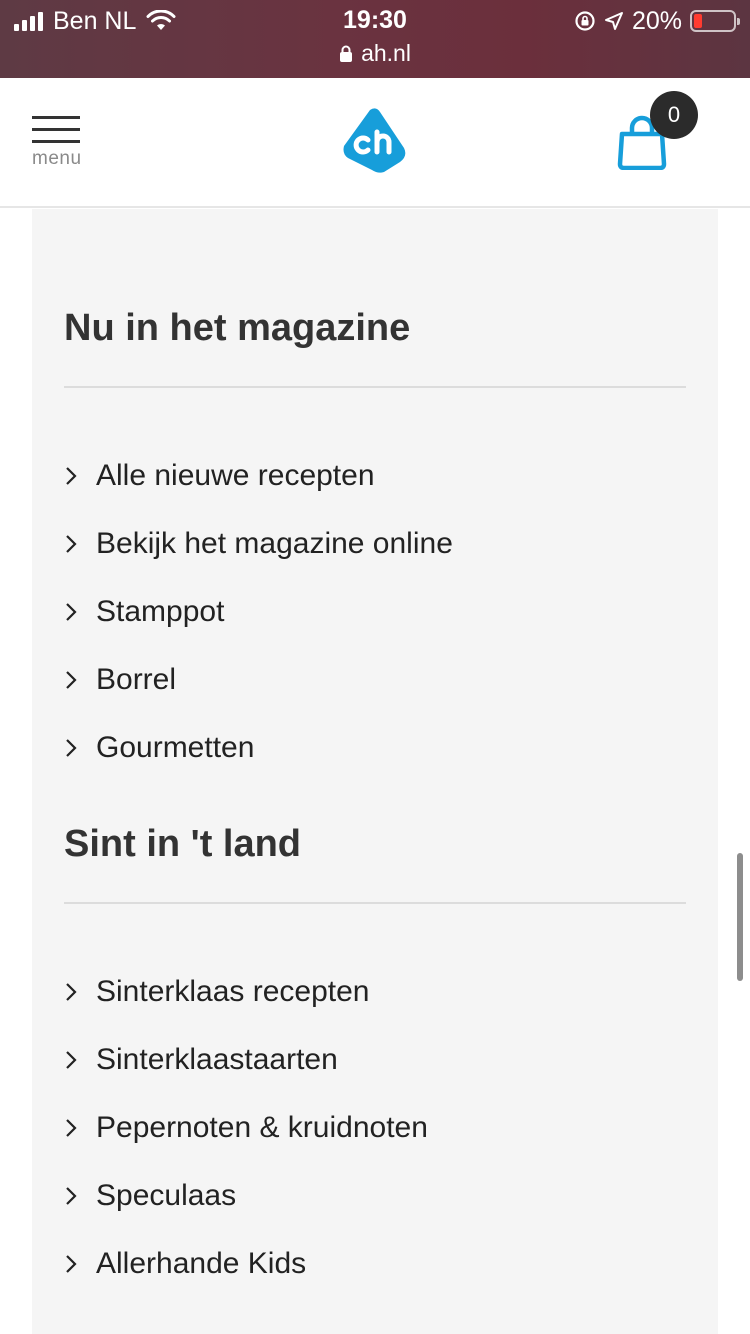  What do you see at coordinates (274, 543) in the screenshot?
I see `link-label: Bekijk het magazine online` at bounding box center [274, 543].